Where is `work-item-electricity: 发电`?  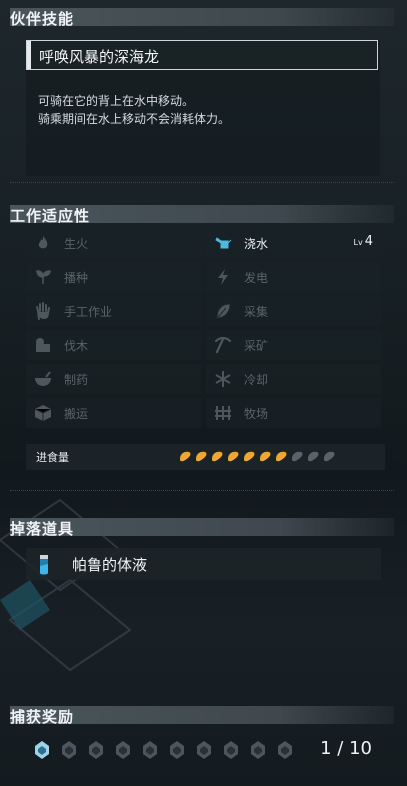
work-item-electricity: 发电 is located at coordinates (293, 277).